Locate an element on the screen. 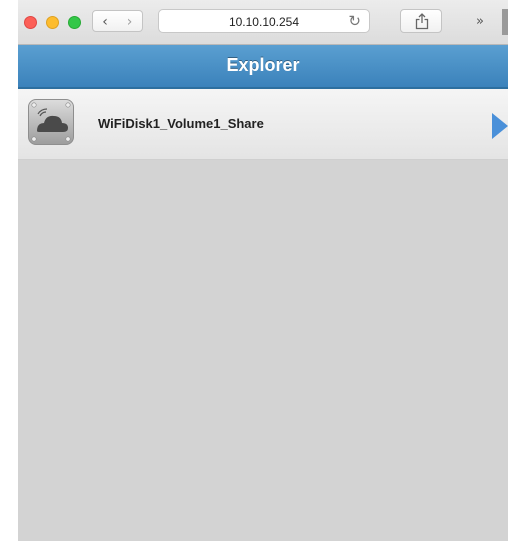 This screenshot has width=508, height=541. share-icon is located at coordinates (422, 21).